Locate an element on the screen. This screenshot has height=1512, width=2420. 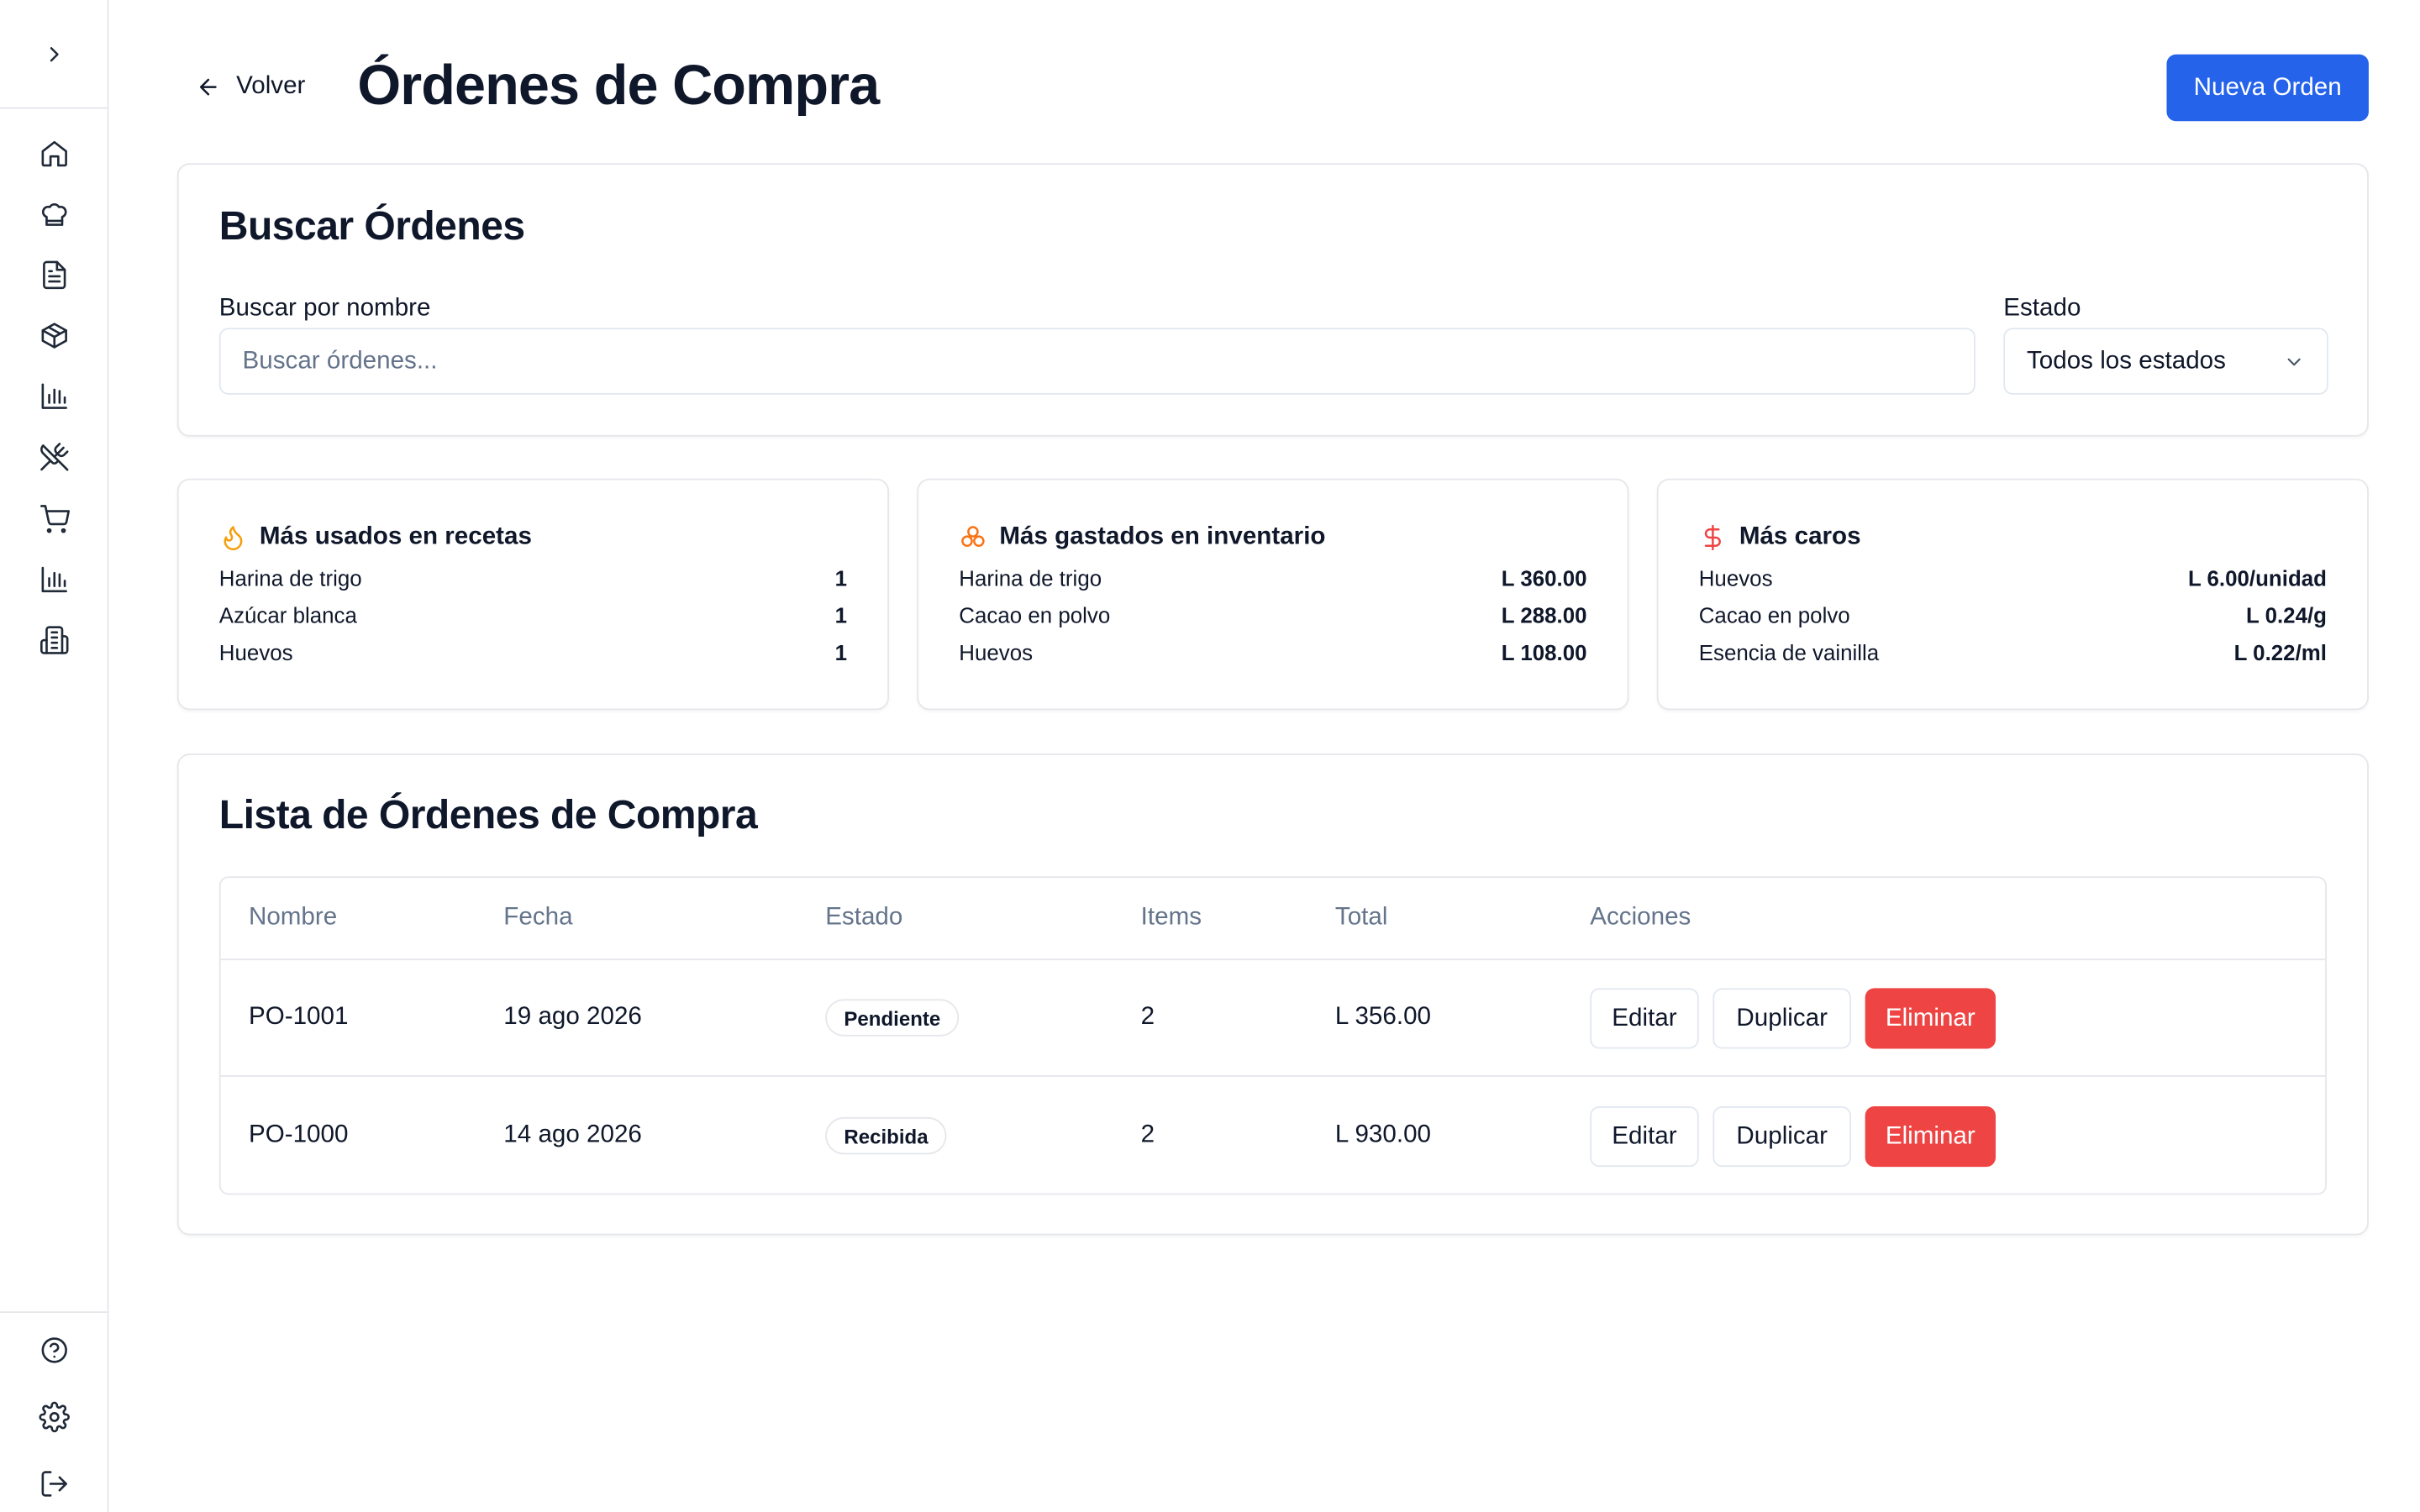
back-label: Volver is located at coordinates (271, 86).